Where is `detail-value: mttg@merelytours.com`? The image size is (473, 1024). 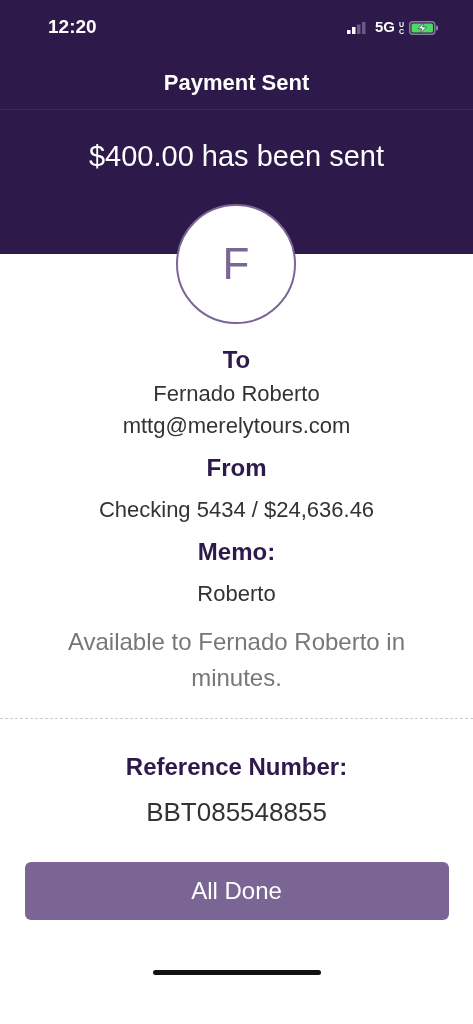 detail-value: mttg@merelytours.com is located at coordinates (236, 426).